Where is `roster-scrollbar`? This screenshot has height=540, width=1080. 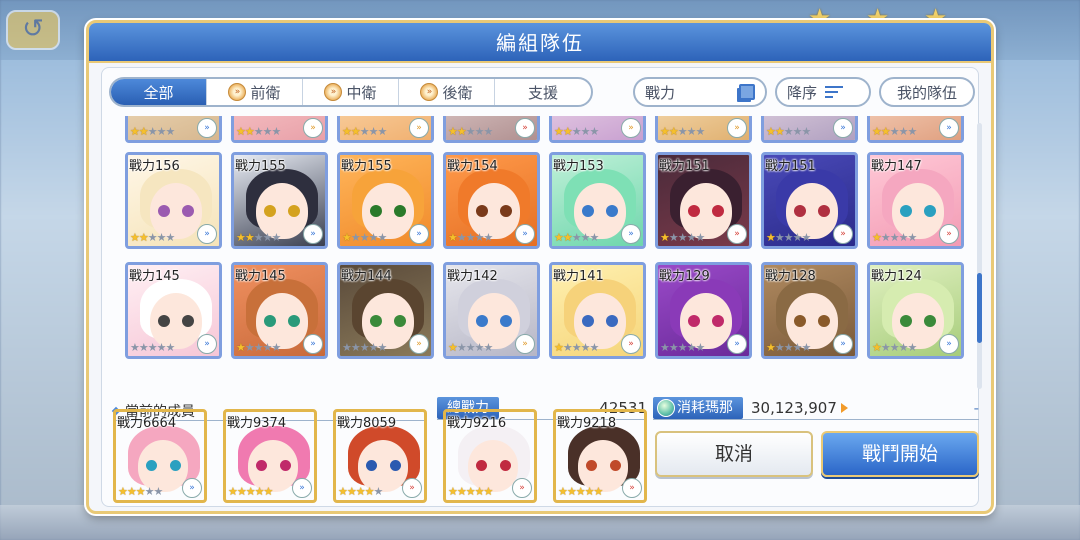
roster-scrollbar is located at coordinates (979, 256).